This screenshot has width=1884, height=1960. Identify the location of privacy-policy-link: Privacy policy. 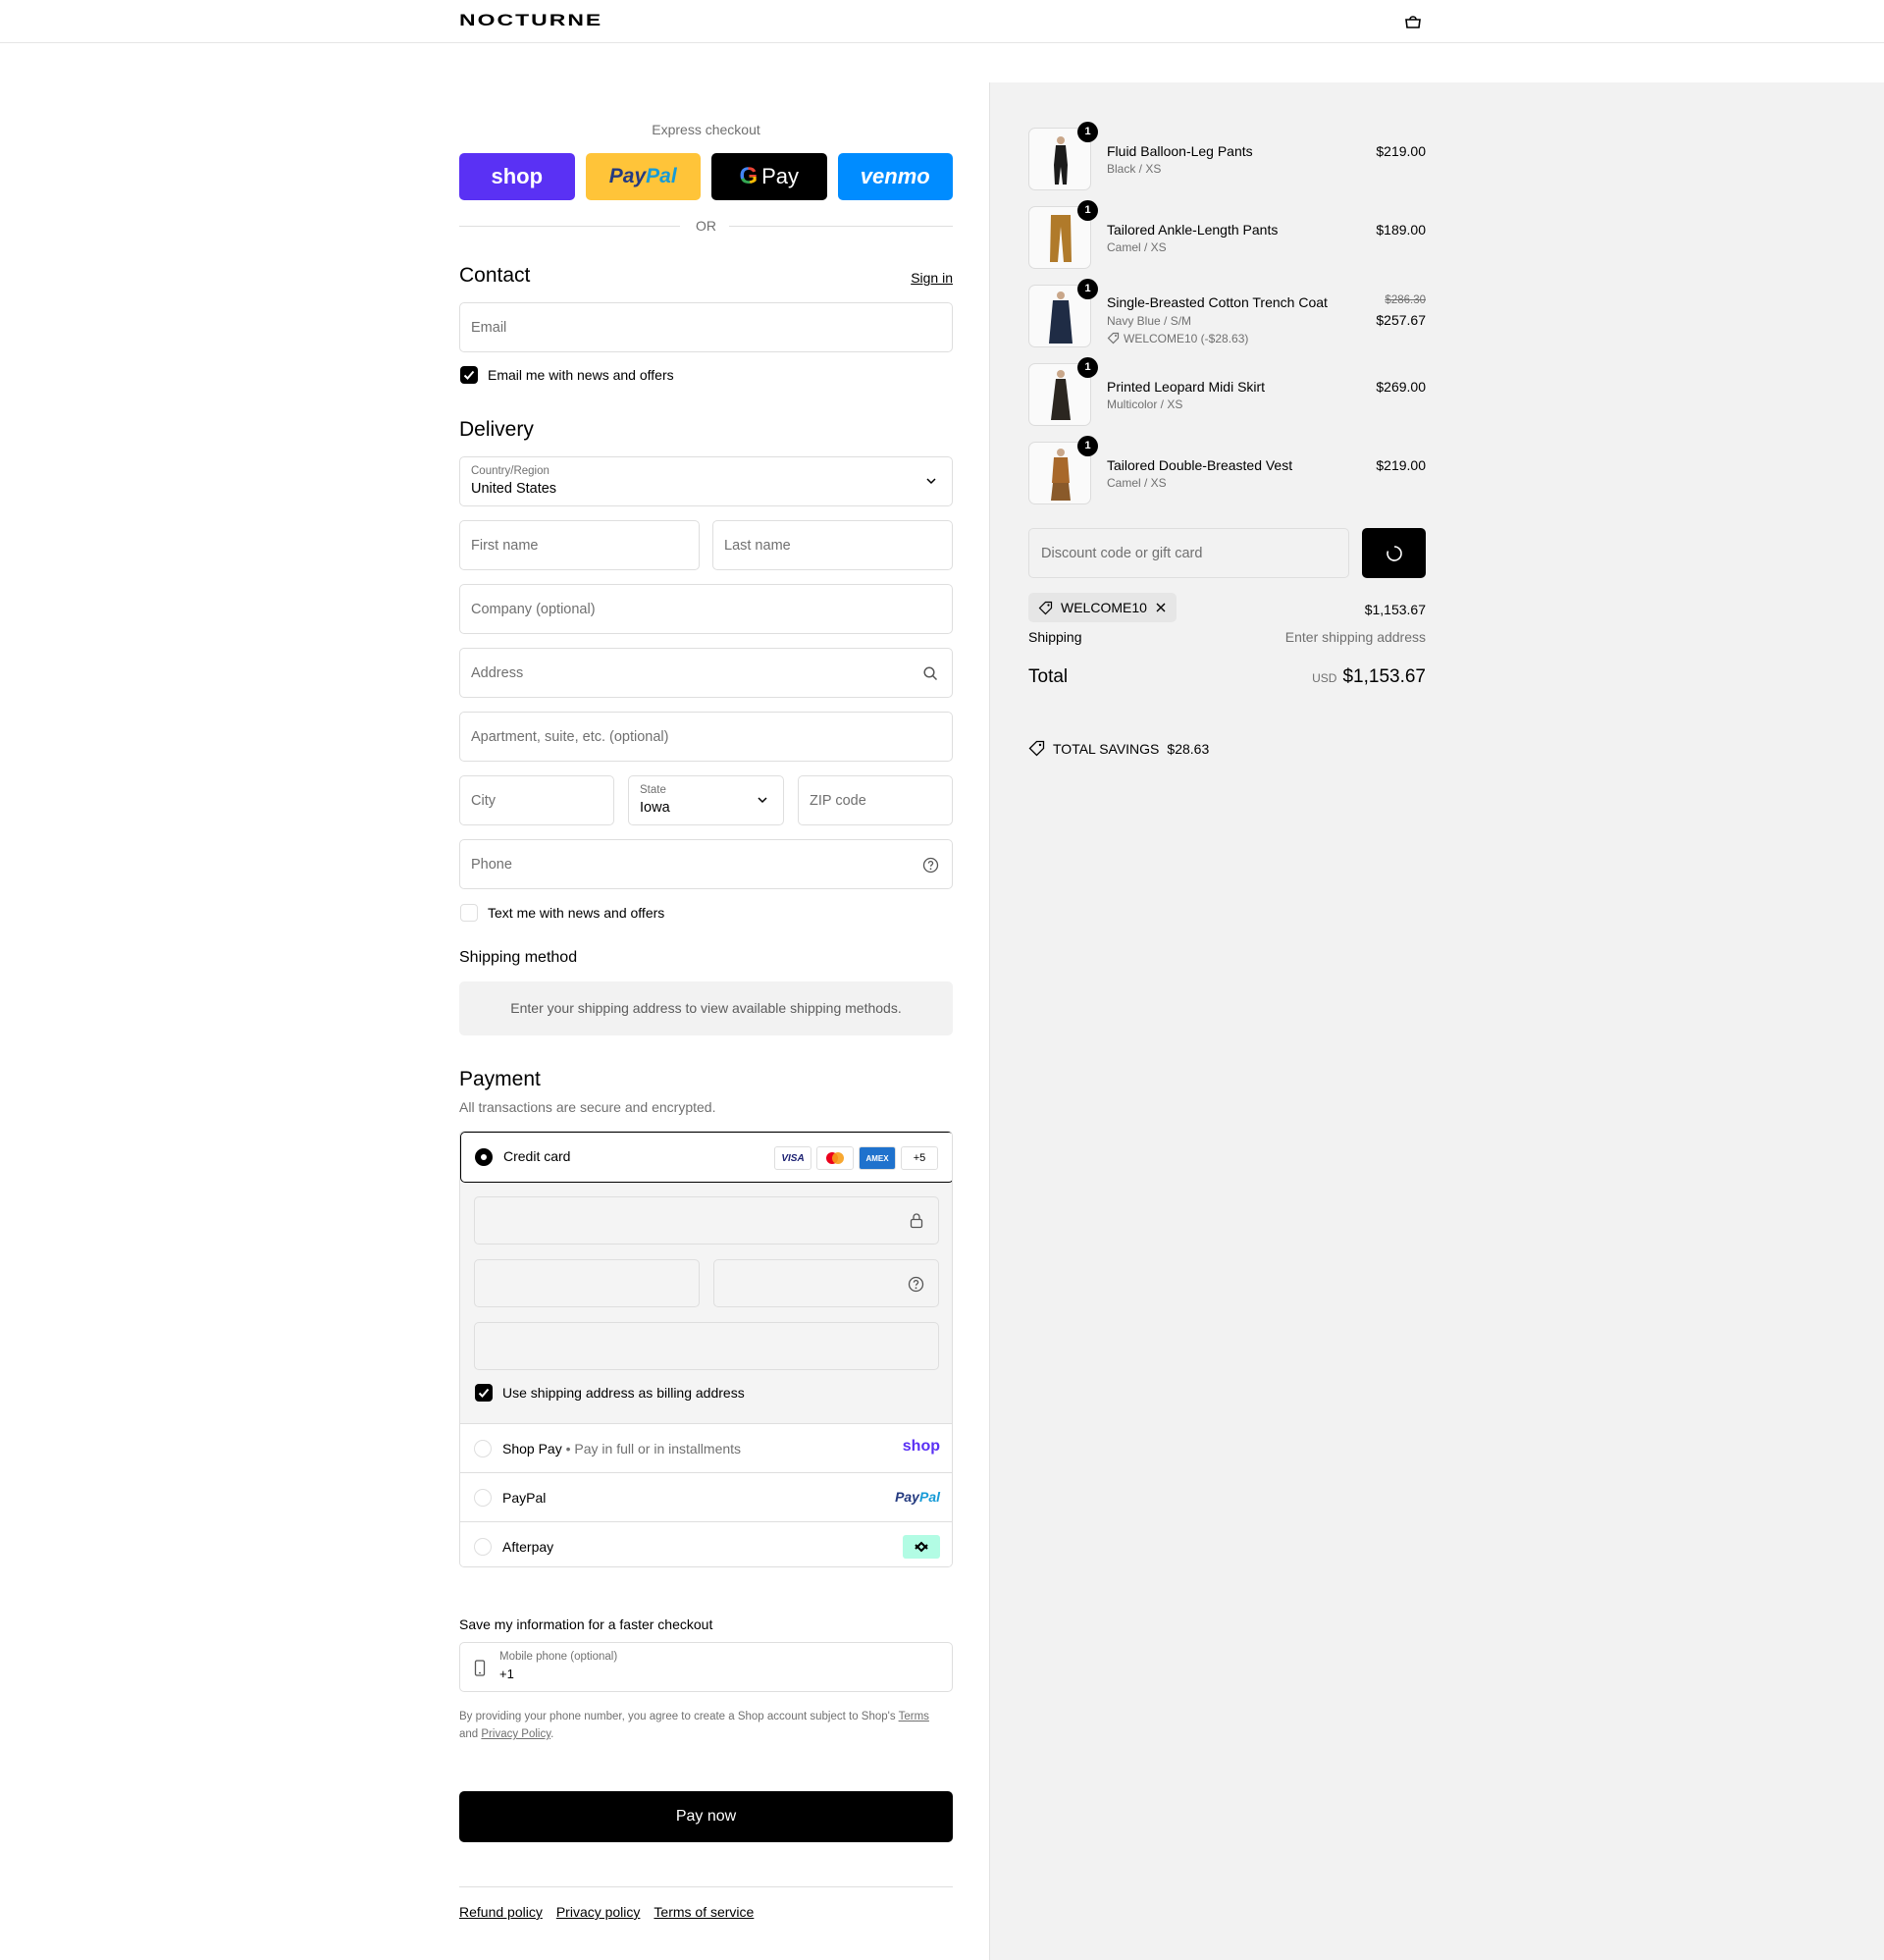
(598, 1912).